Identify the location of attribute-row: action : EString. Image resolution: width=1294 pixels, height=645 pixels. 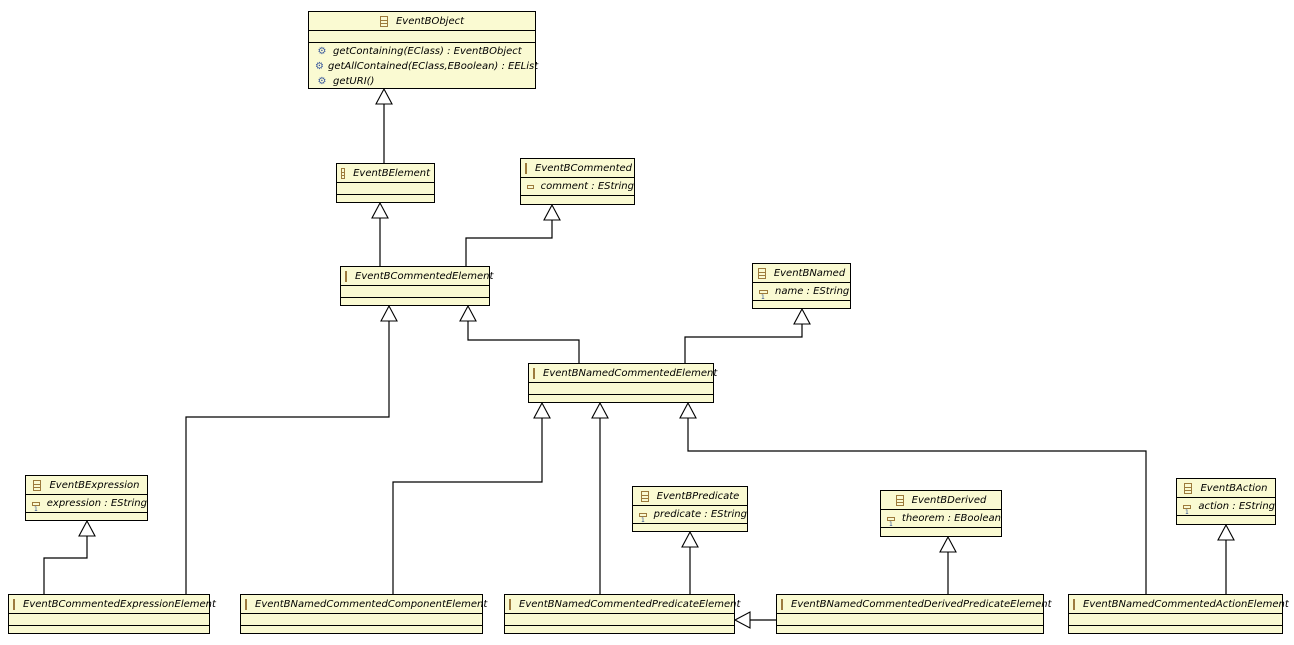
(1226, 507).